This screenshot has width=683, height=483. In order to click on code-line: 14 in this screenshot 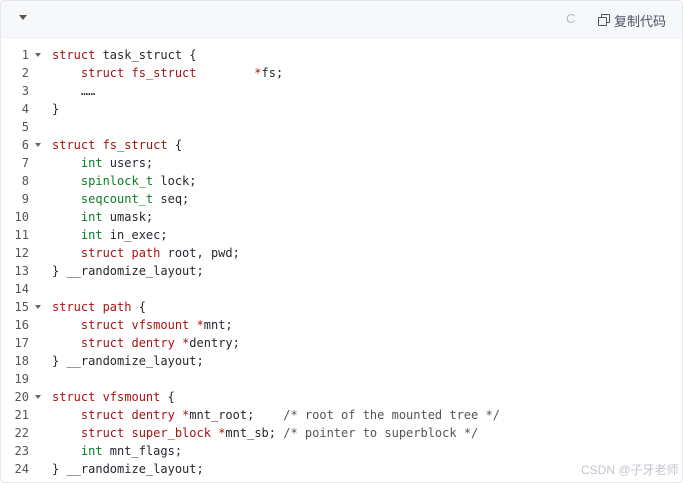, I will do `click(341, 289)`.